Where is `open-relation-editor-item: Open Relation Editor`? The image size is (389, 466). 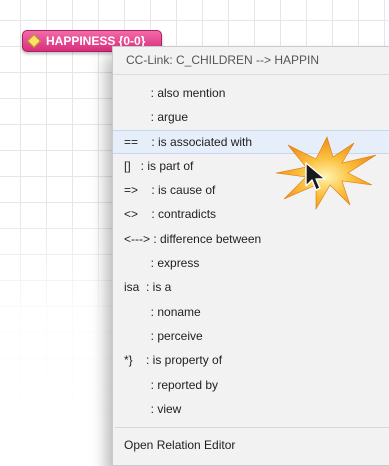 open-relation-editor-item: Open Relation Editor is located at coordinates (251, 445).